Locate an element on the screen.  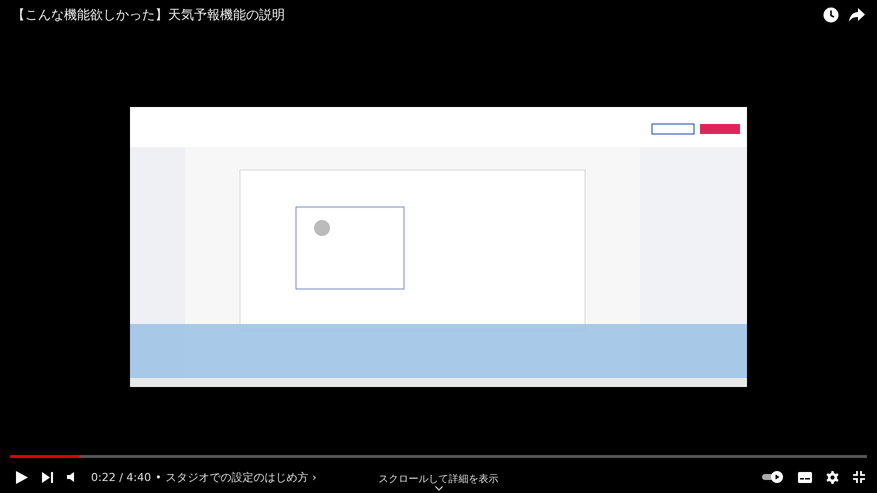
clock-icon is located at coordinates (831, 15).